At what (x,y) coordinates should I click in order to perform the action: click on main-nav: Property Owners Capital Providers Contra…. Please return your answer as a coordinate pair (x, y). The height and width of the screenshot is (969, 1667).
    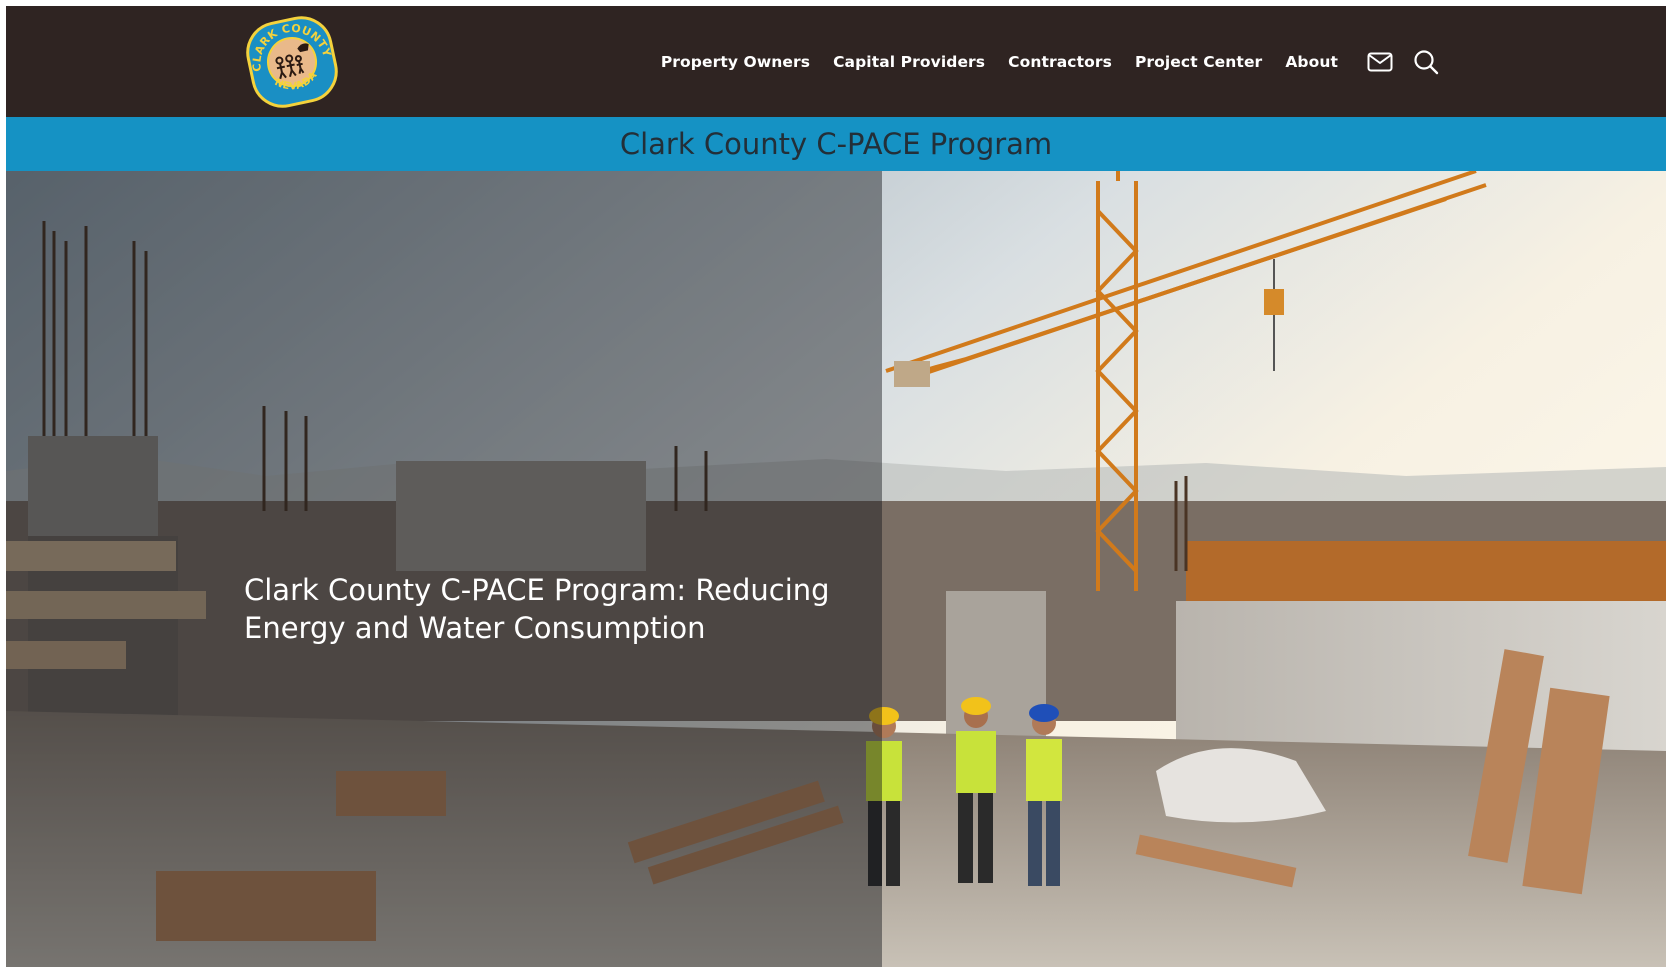
    Looking at the image, I should click on (1039, 61).